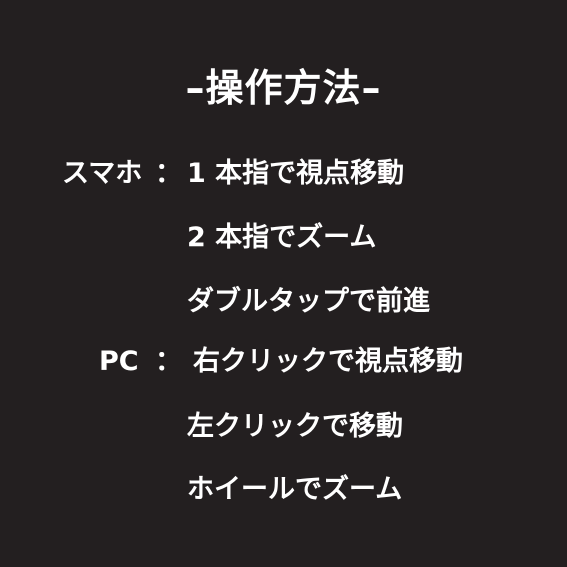 The image size is (567, 567). Describe the element at coordinates (283, 88) in the screenshot. I see `page-title: –操作方法–` at that location.